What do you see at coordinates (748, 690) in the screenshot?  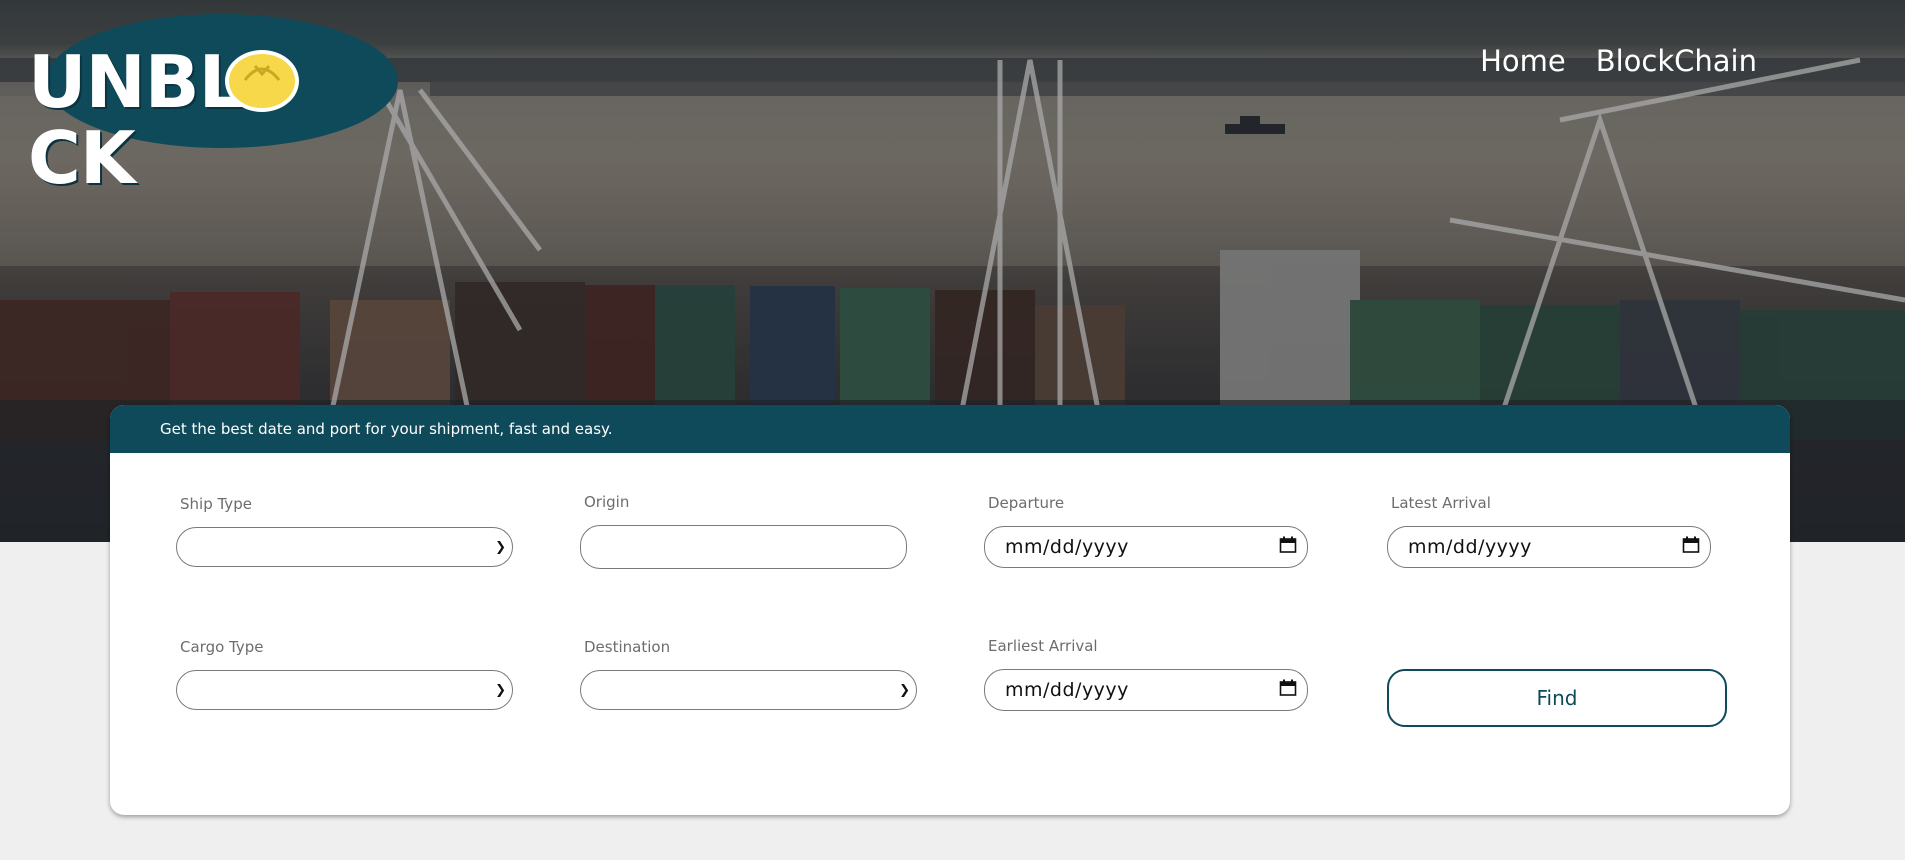 I see `destination-select: ❯` at bounding box center [748, 690].